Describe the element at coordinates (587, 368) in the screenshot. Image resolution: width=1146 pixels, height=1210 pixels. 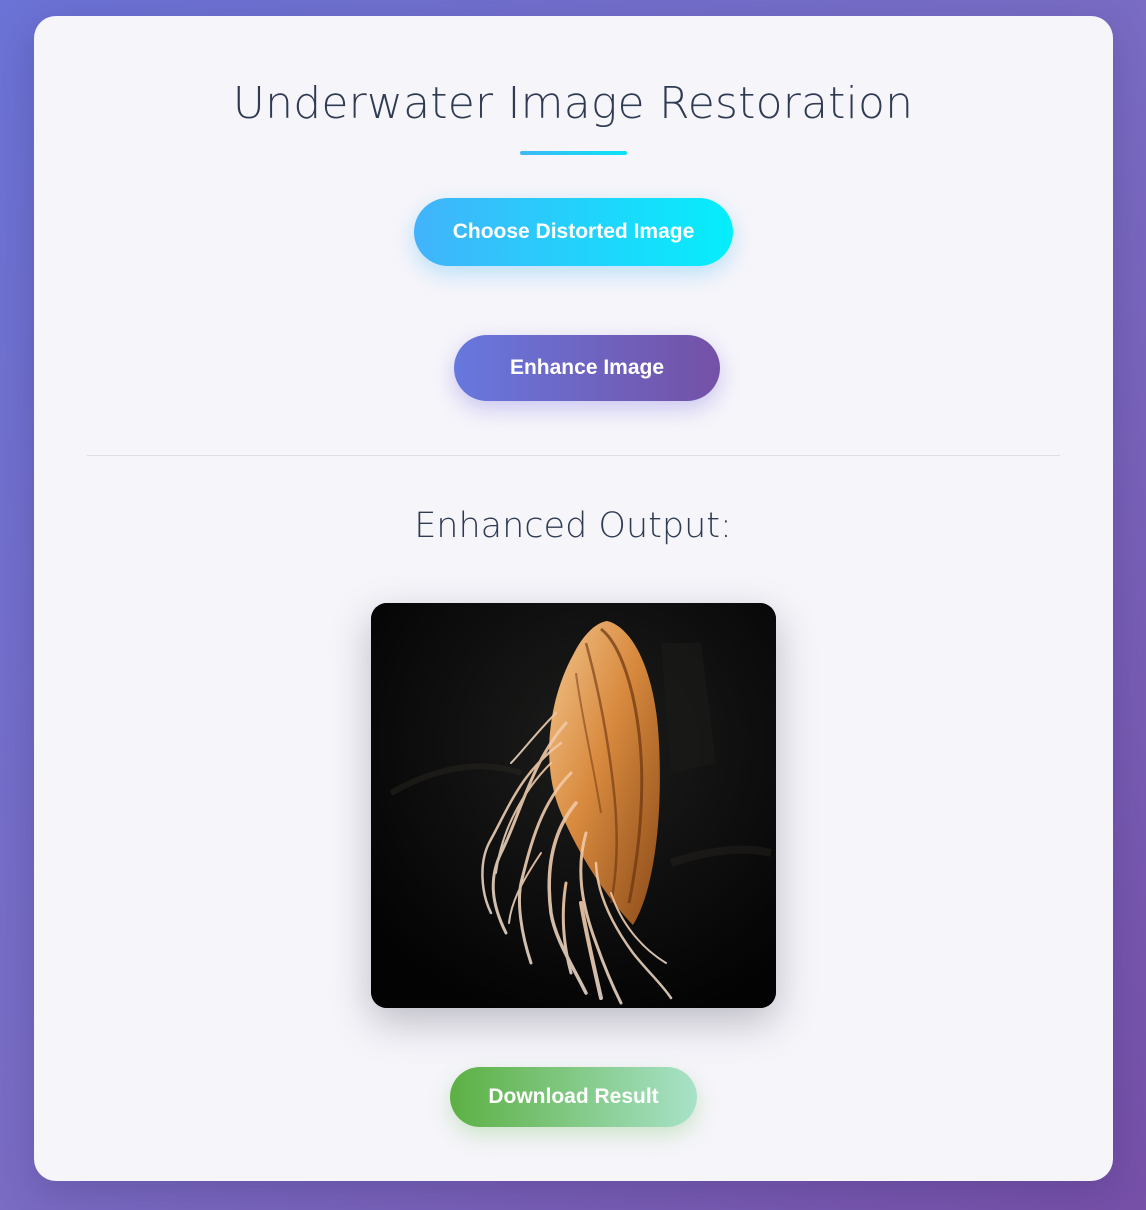
I see `enhance-image-button: Enhance Image` at that location.